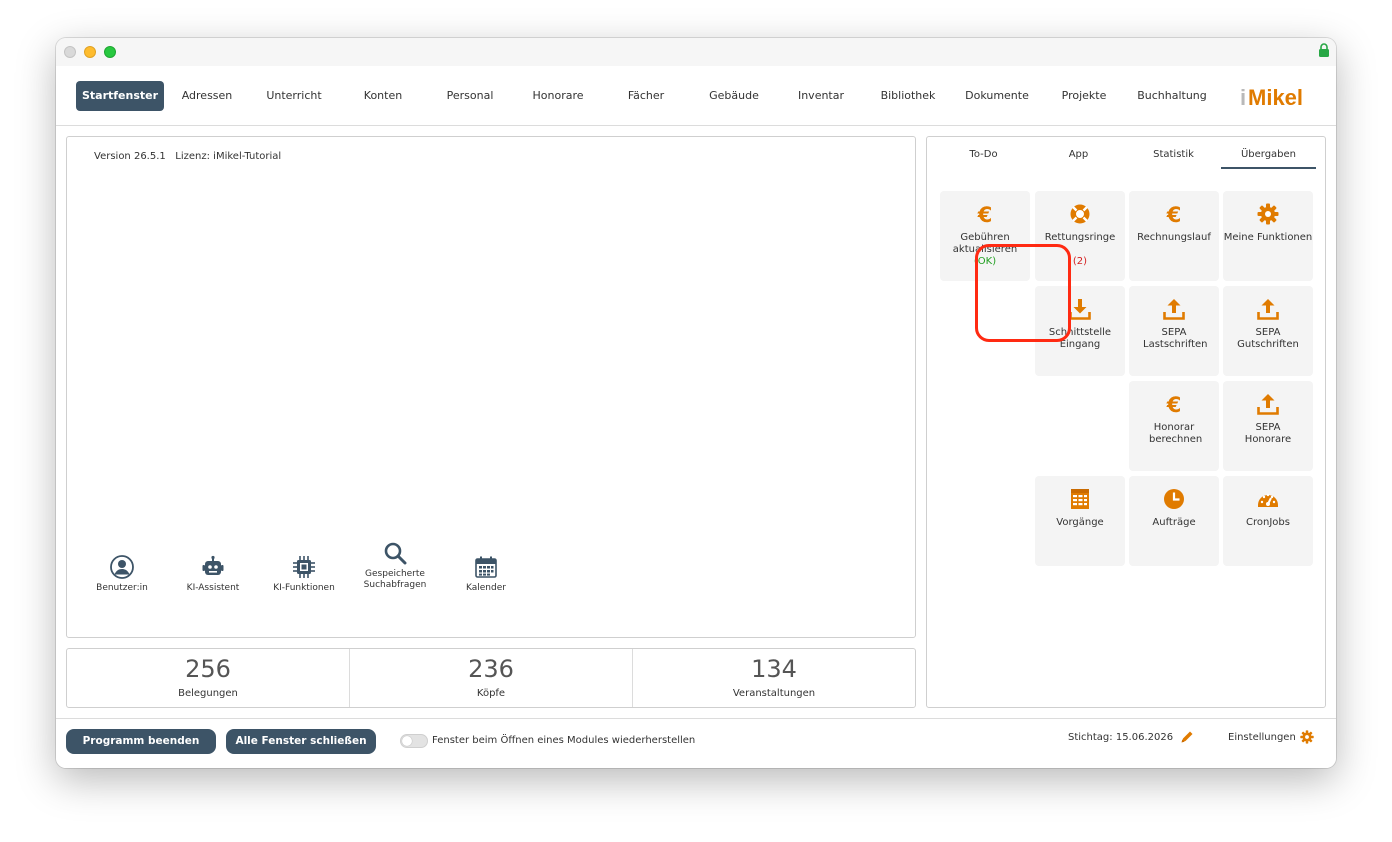  What do you see at coordinates (1173, 158) in the screenshot?
I see `tab-statistik: Statistik` at bounding box center [1173, 158].